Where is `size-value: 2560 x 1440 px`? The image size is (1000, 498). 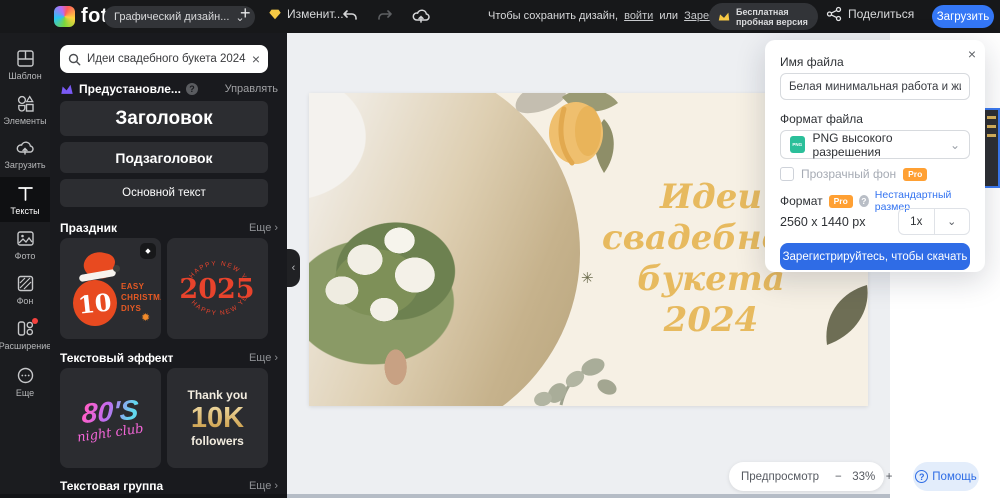
size-value: 2560 x 1440 px is located at coordinates (823, 221).